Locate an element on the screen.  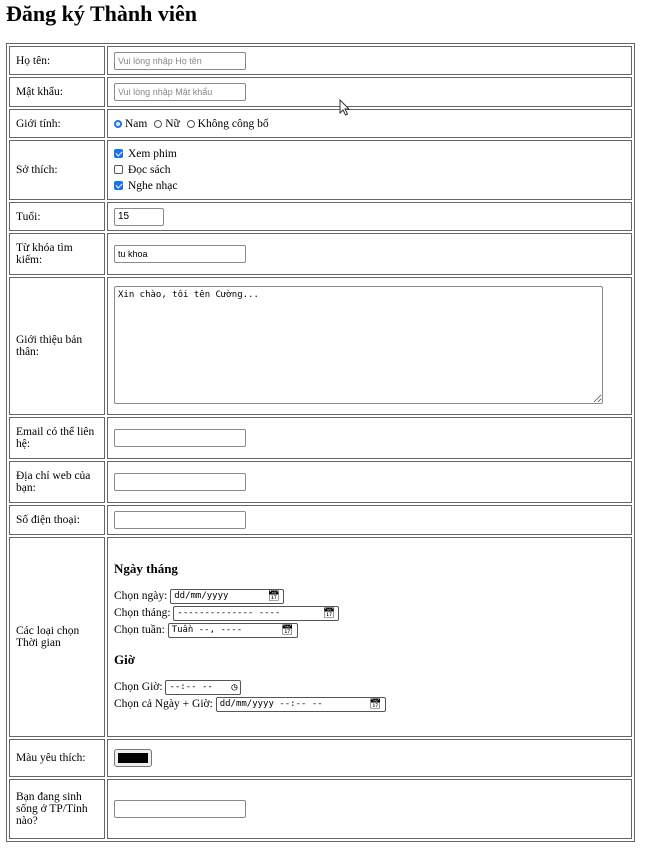
gender-radio-undisclosed is located at coordinates (190, 123).